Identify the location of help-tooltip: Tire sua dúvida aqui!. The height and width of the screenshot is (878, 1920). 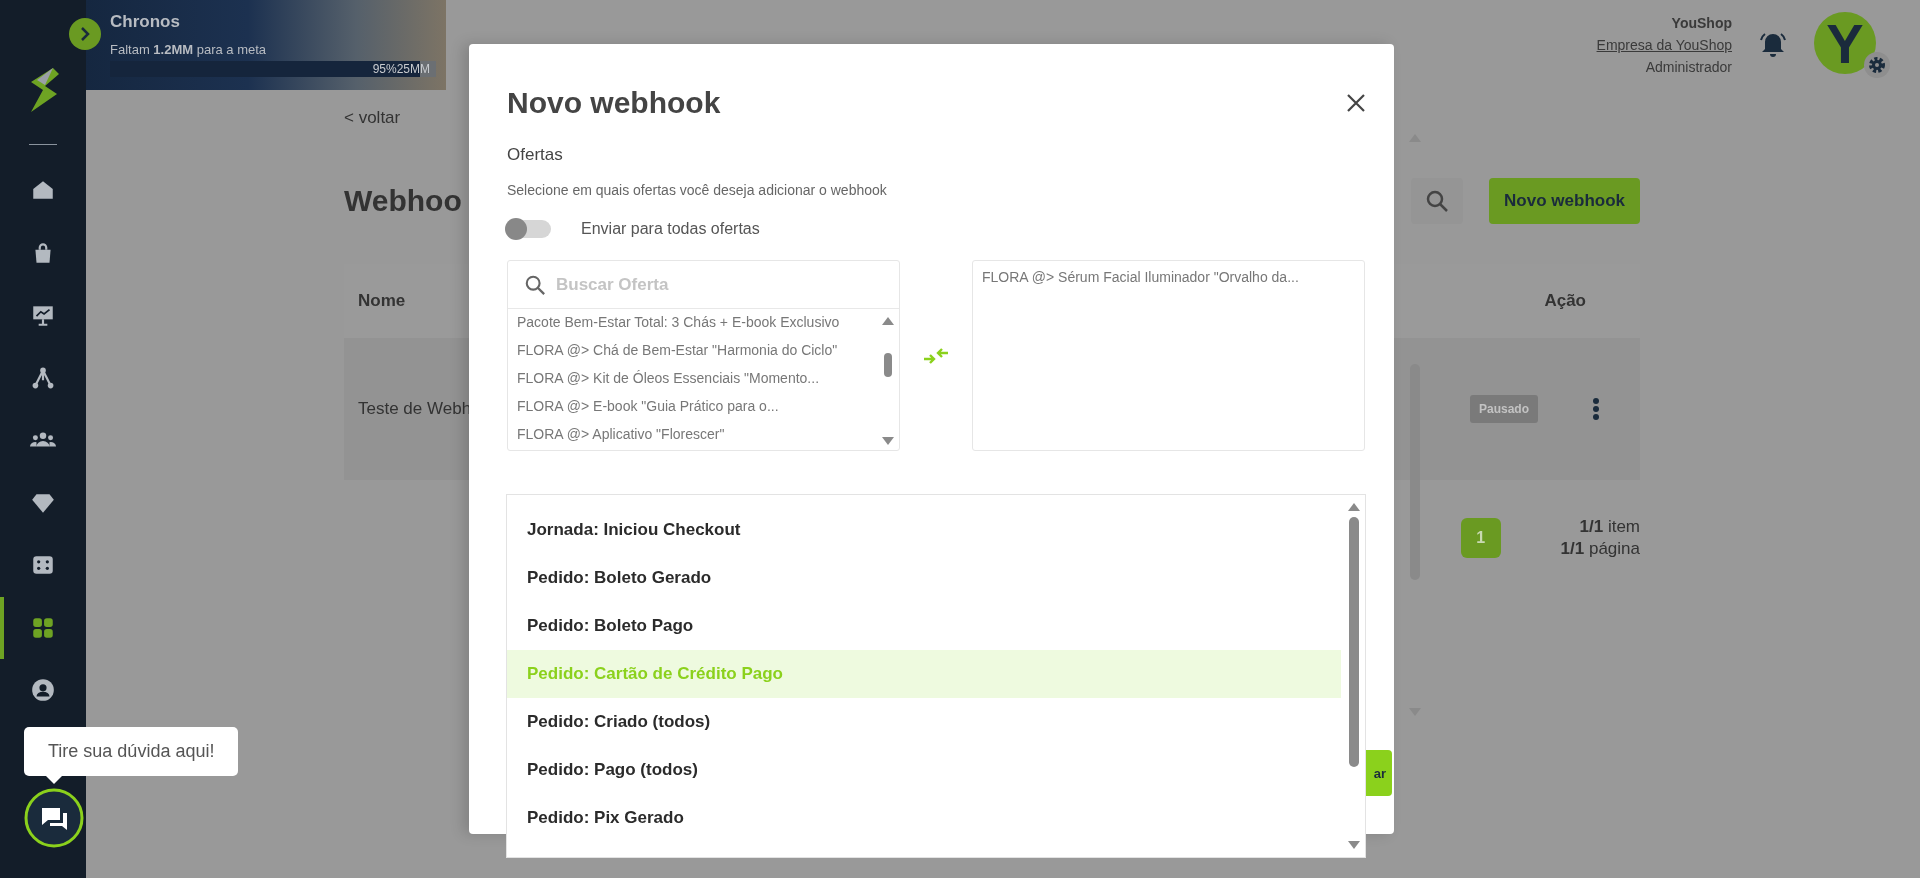
(131, 751).